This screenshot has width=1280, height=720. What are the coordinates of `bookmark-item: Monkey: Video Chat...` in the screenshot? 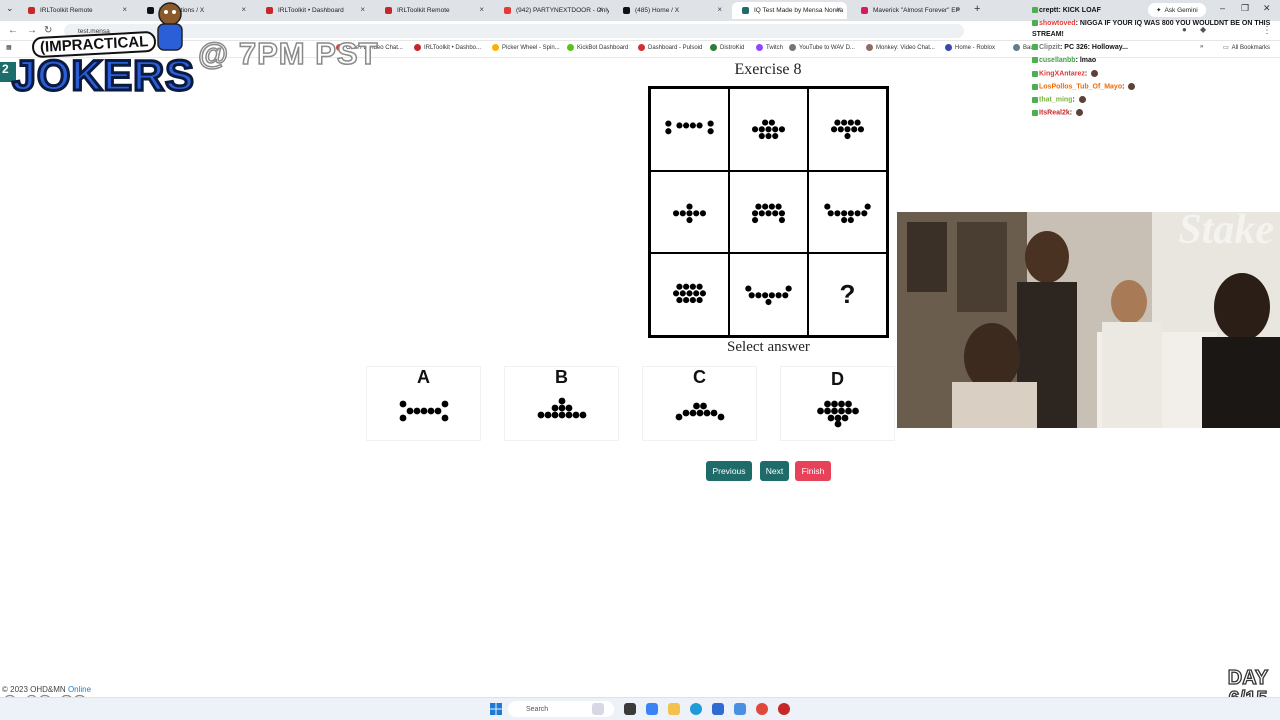 It's located at (900, 47).